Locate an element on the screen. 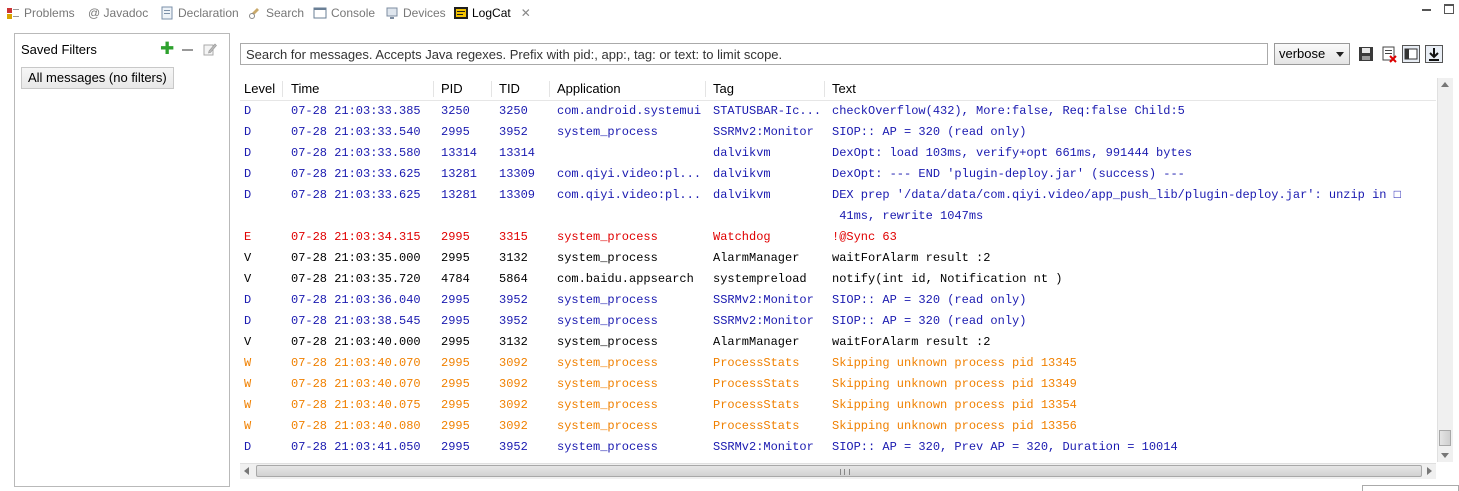 This screenshot has height=491, width=1459. cell-text: Skipping unknown process pid 13345 is located at coordinates (954, 363).